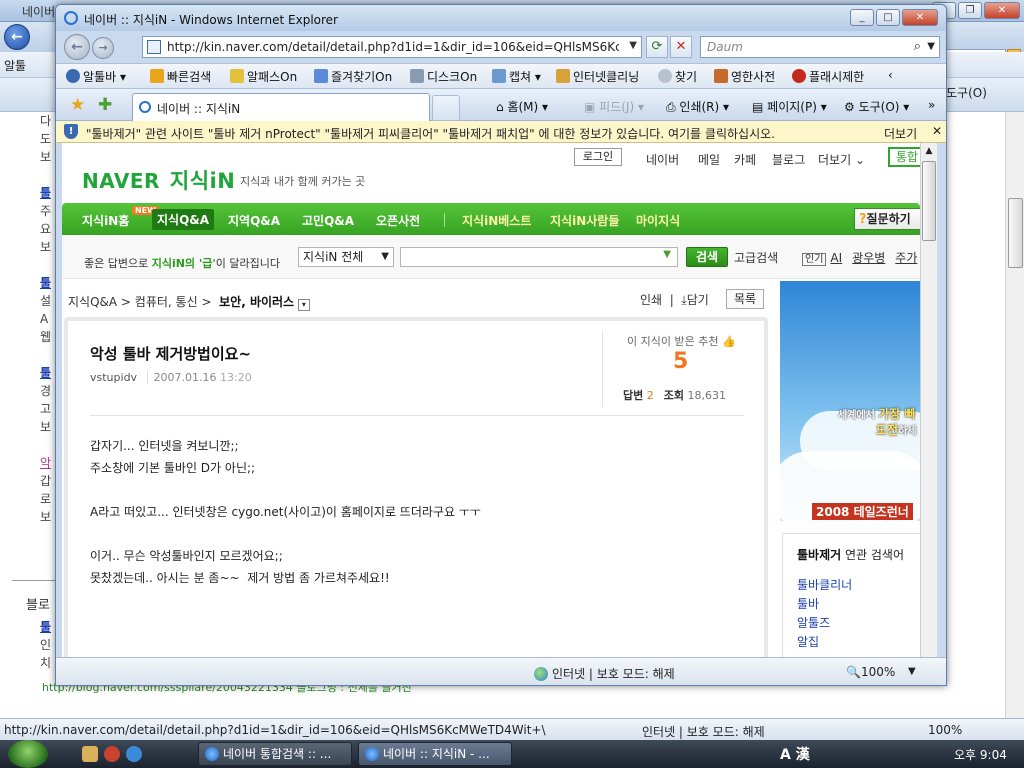 This screenshot has height=768, width=1024. I want to click on topnav-cafe: 카페, so click(745, 159).